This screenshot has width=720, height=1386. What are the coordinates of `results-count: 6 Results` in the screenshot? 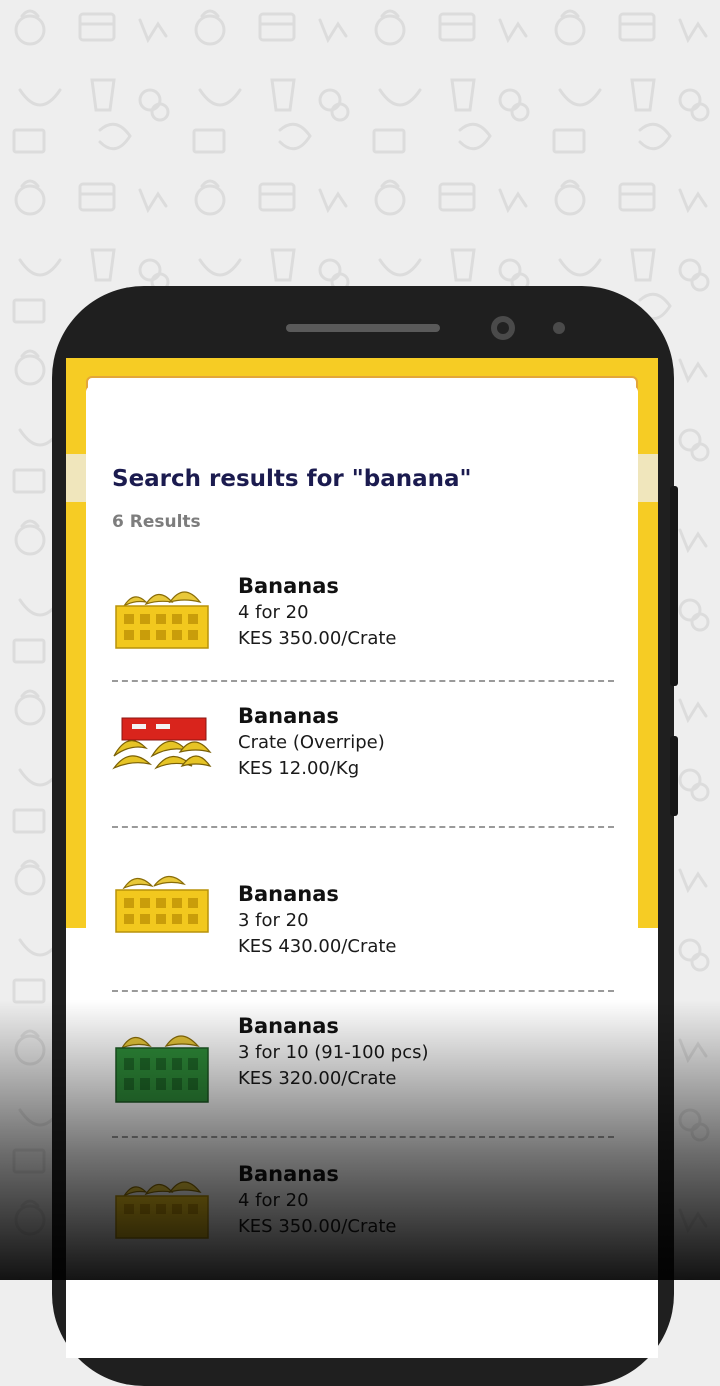 It's located at (156, 522).